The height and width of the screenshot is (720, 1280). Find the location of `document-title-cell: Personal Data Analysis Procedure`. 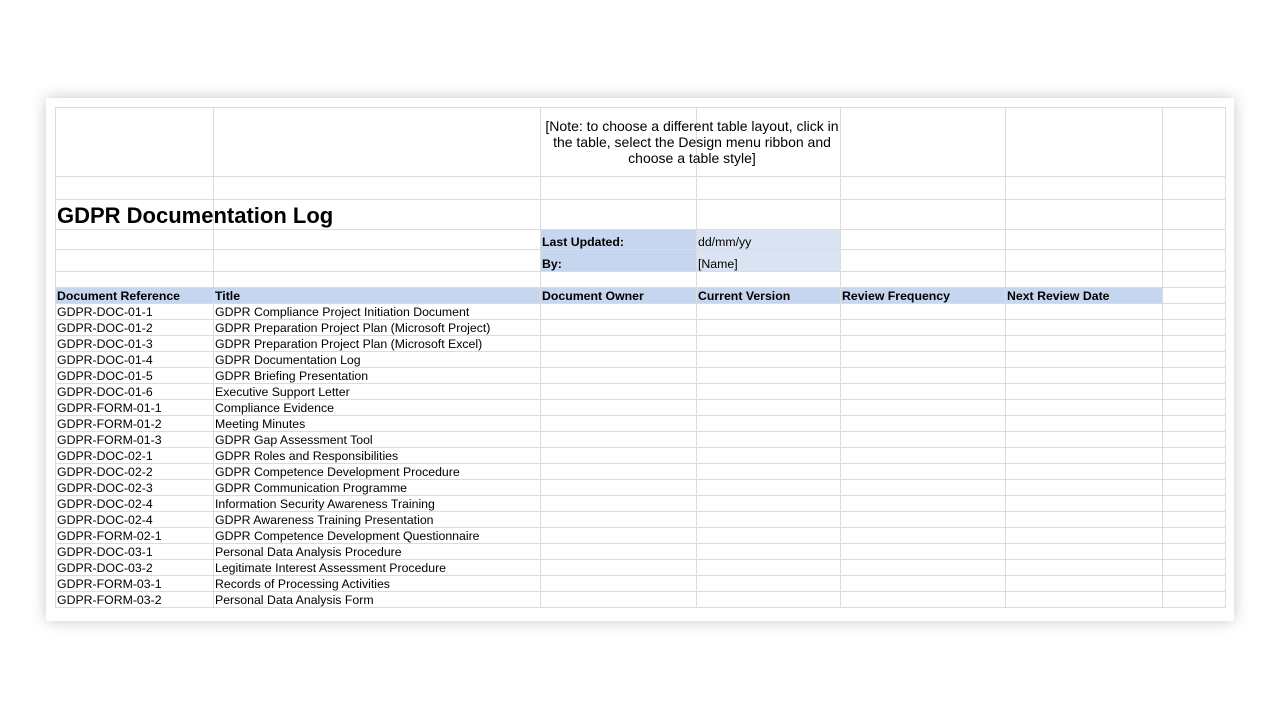

document-title-cell: Personal Data Analysis Procedure is located at coordinates (377, 551).